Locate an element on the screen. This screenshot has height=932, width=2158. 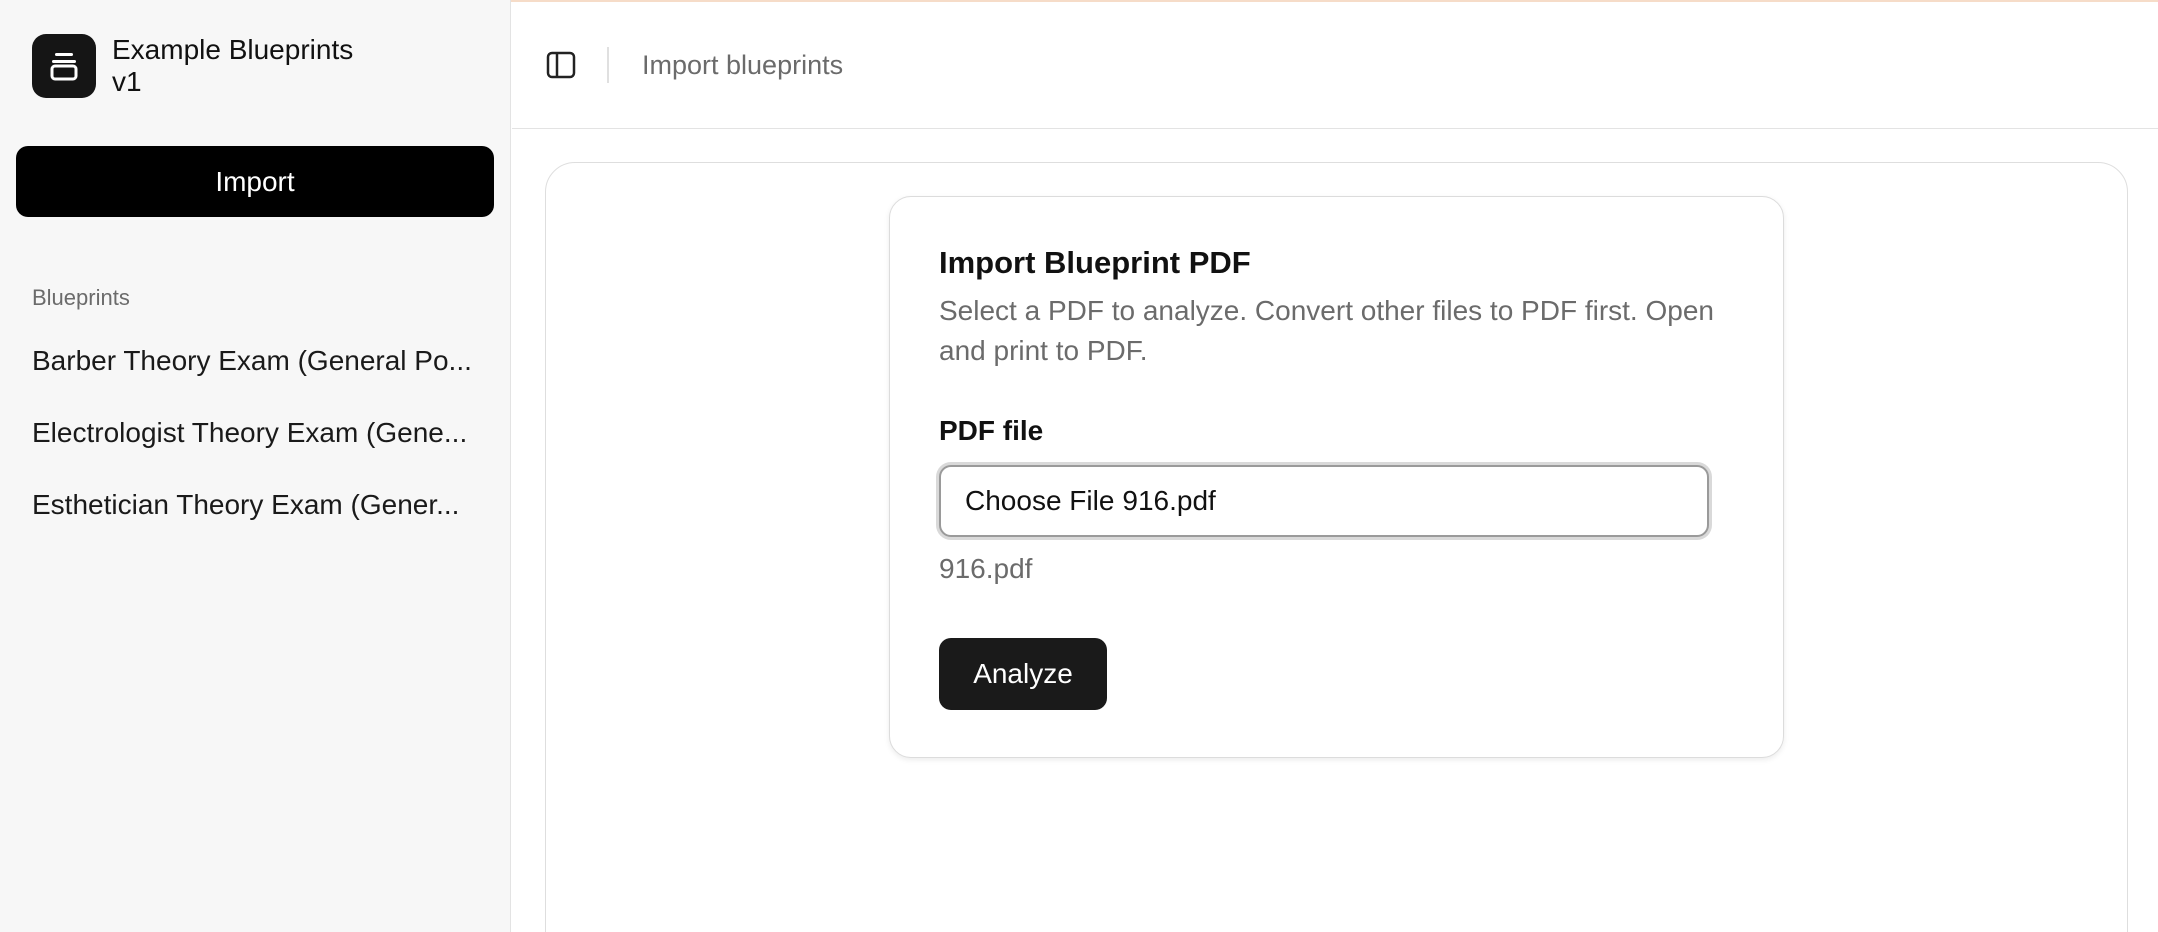
brand: Example Blueprints v1 is located at coordinates (192, 66).